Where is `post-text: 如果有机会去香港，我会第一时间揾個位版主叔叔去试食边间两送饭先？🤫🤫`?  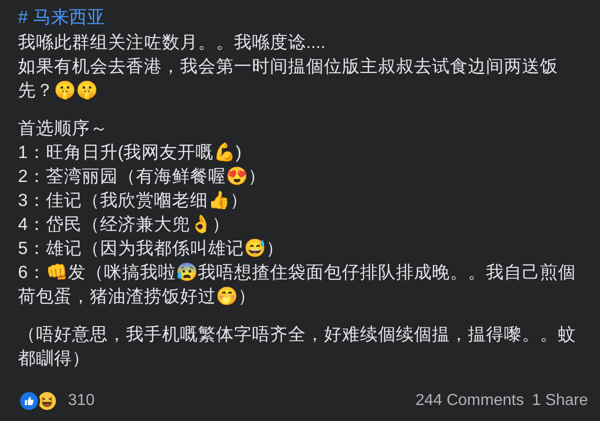
post-text: 如果有机会去香港，我会第一时间揾個位版主叔叔去试食边间两送饭先？🤫🤫 is located at coordinates (288, 78).